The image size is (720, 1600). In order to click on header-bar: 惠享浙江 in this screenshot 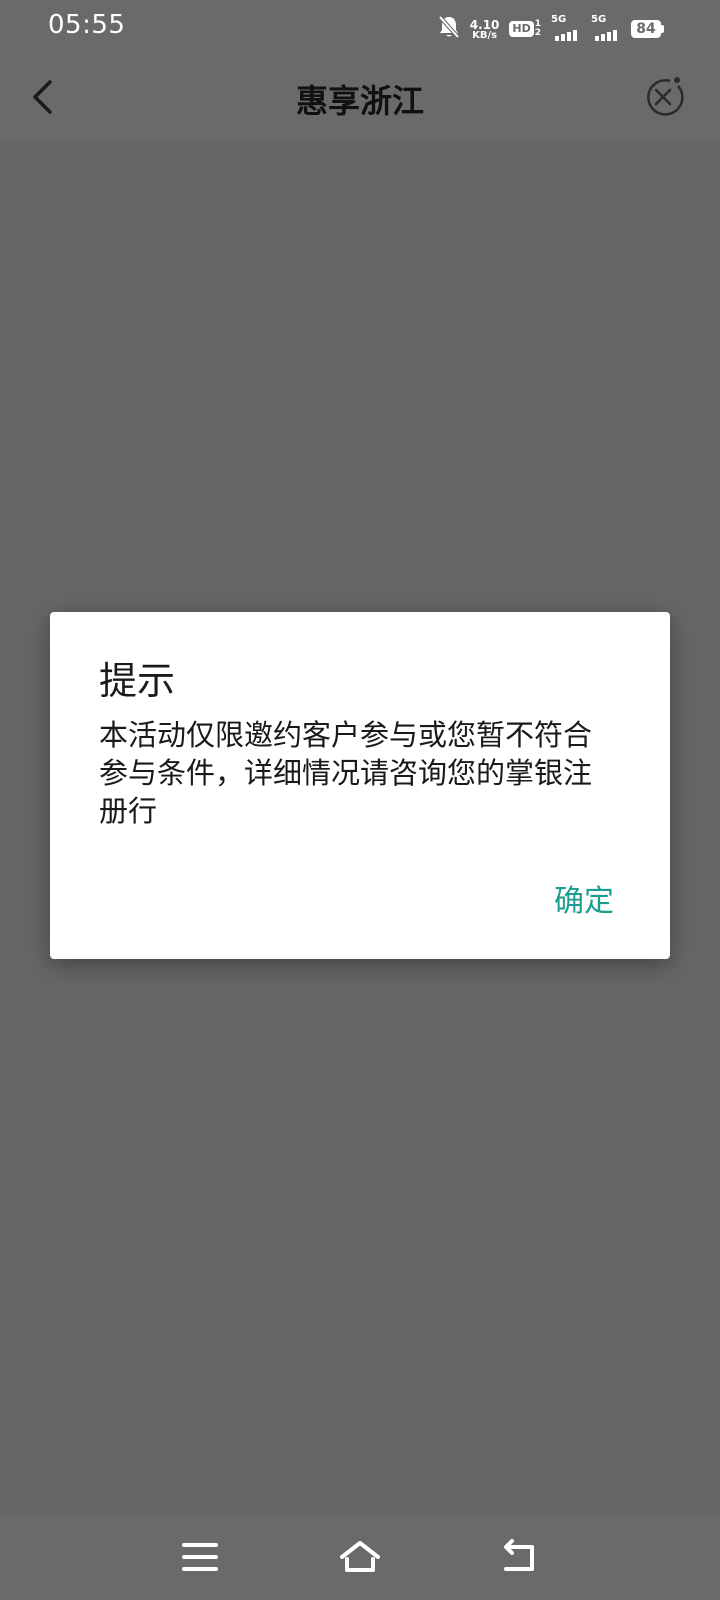, I will do `click(360, 98)`.